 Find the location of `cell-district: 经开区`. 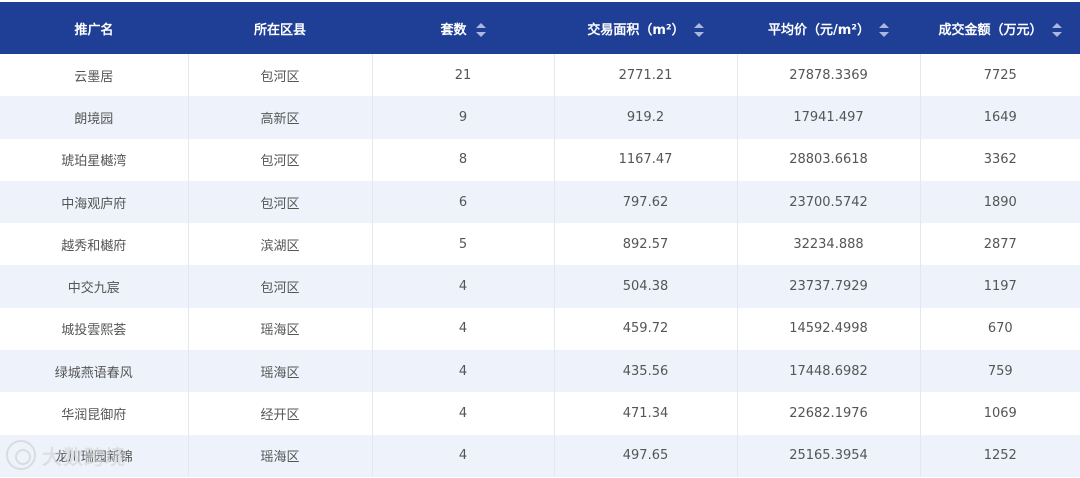

cell-district: 经开区 is located at coordinates (280, 413).